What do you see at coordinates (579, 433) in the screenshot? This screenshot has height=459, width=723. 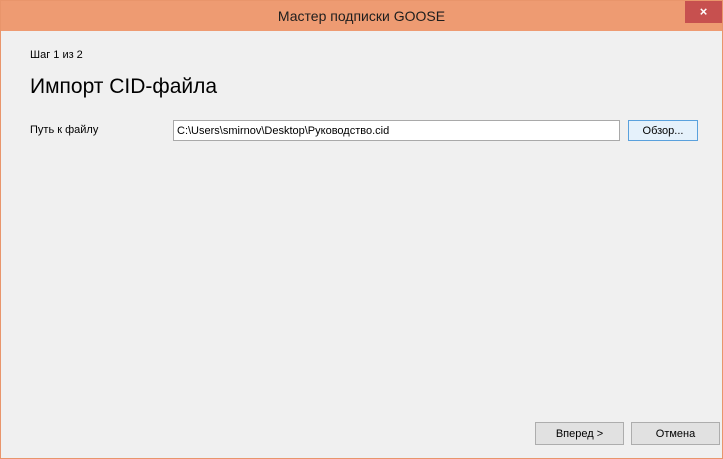 I see `next-button: Вперед >` at bounding box center [579, 433].